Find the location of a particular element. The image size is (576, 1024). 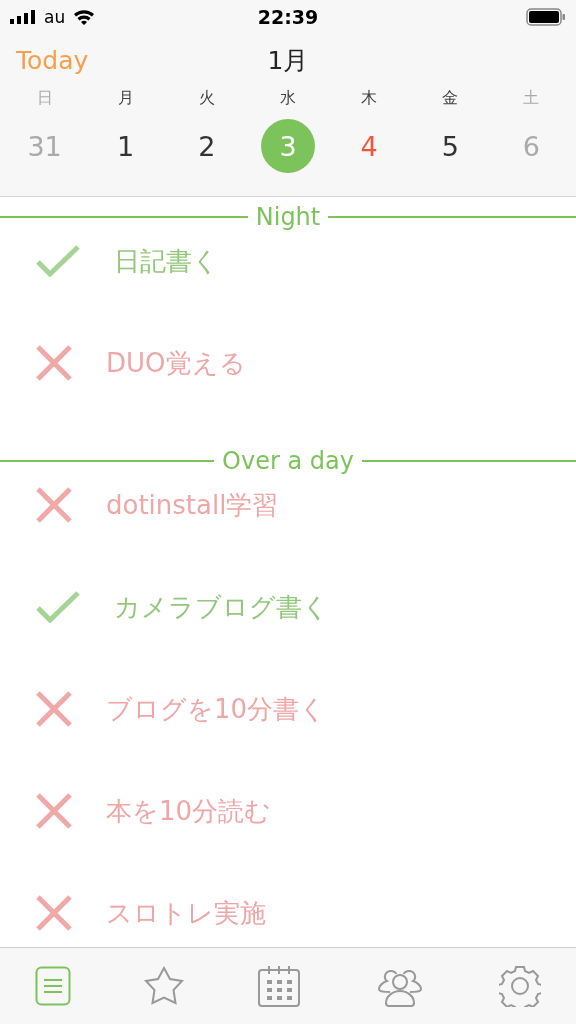

calendar-day: 1 is located at coordinates (125, 146).